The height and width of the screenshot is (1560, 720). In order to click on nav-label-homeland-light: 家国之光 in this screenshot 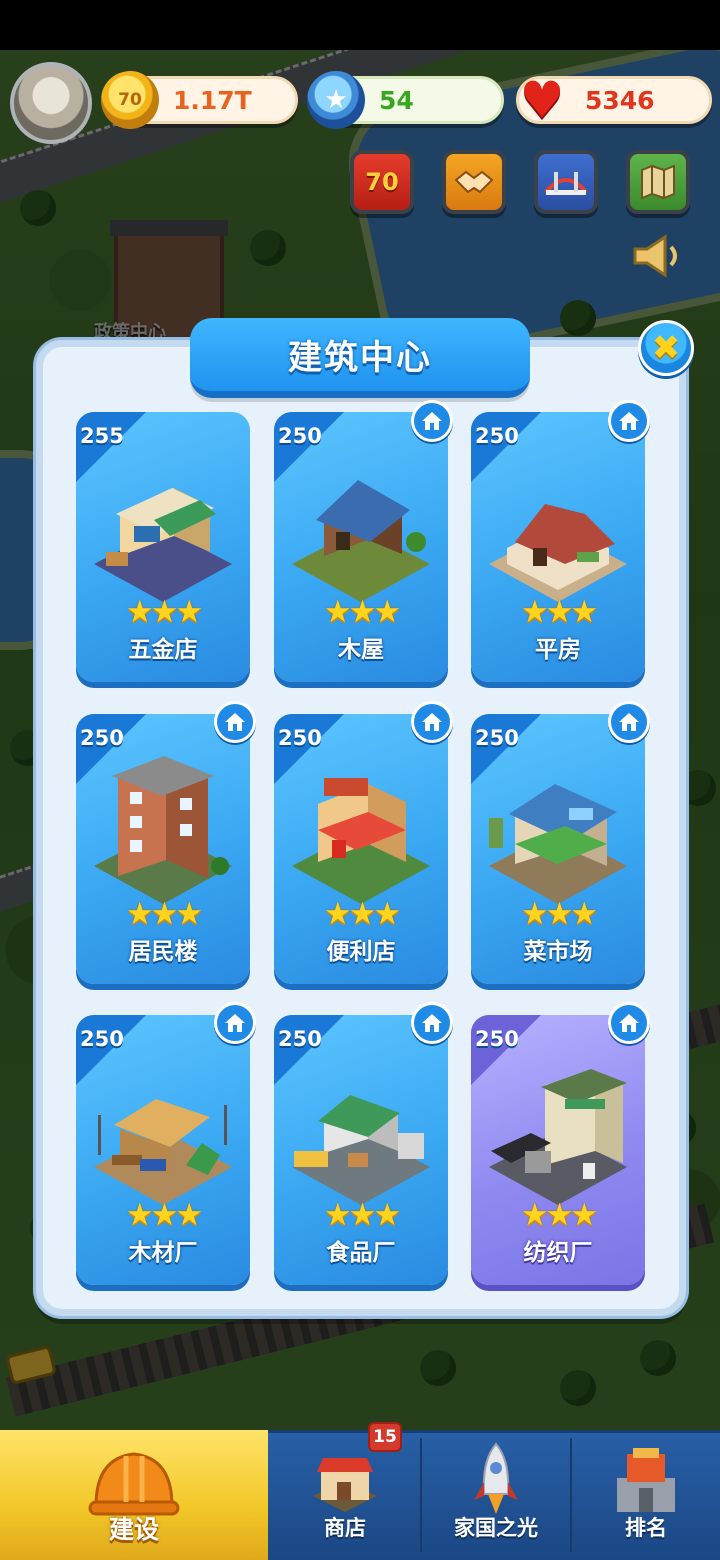, I will do `click(496, 1528)`.